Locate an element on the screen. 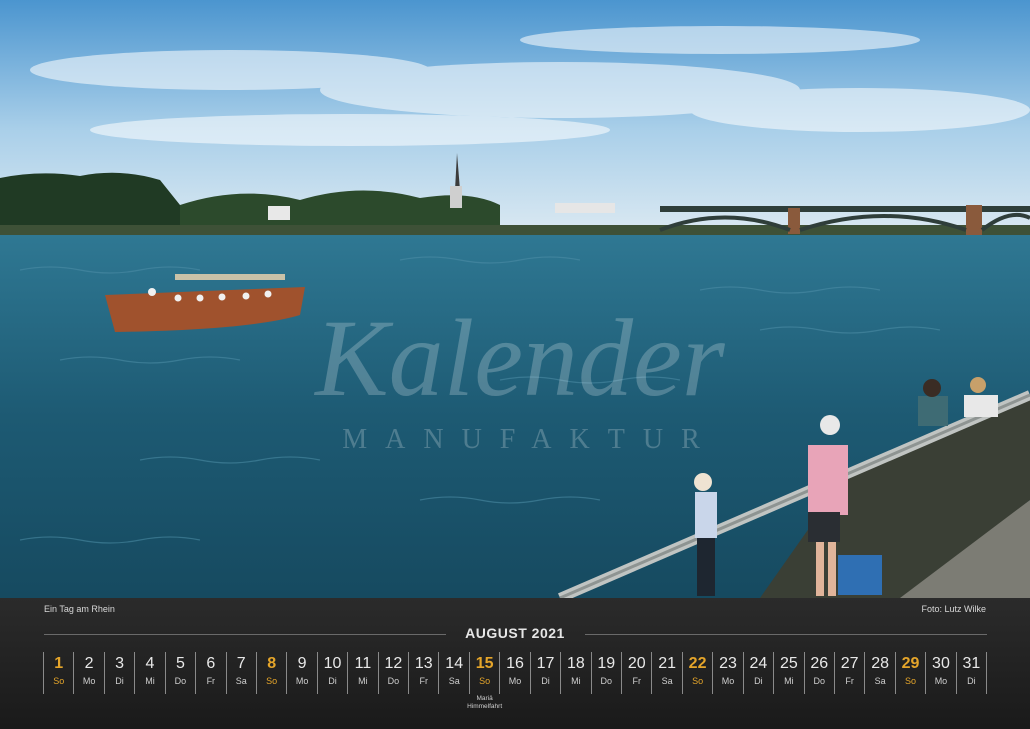  day-cell: 15 So Mariä Himmelfahrt is located at coordinates (484, 681).